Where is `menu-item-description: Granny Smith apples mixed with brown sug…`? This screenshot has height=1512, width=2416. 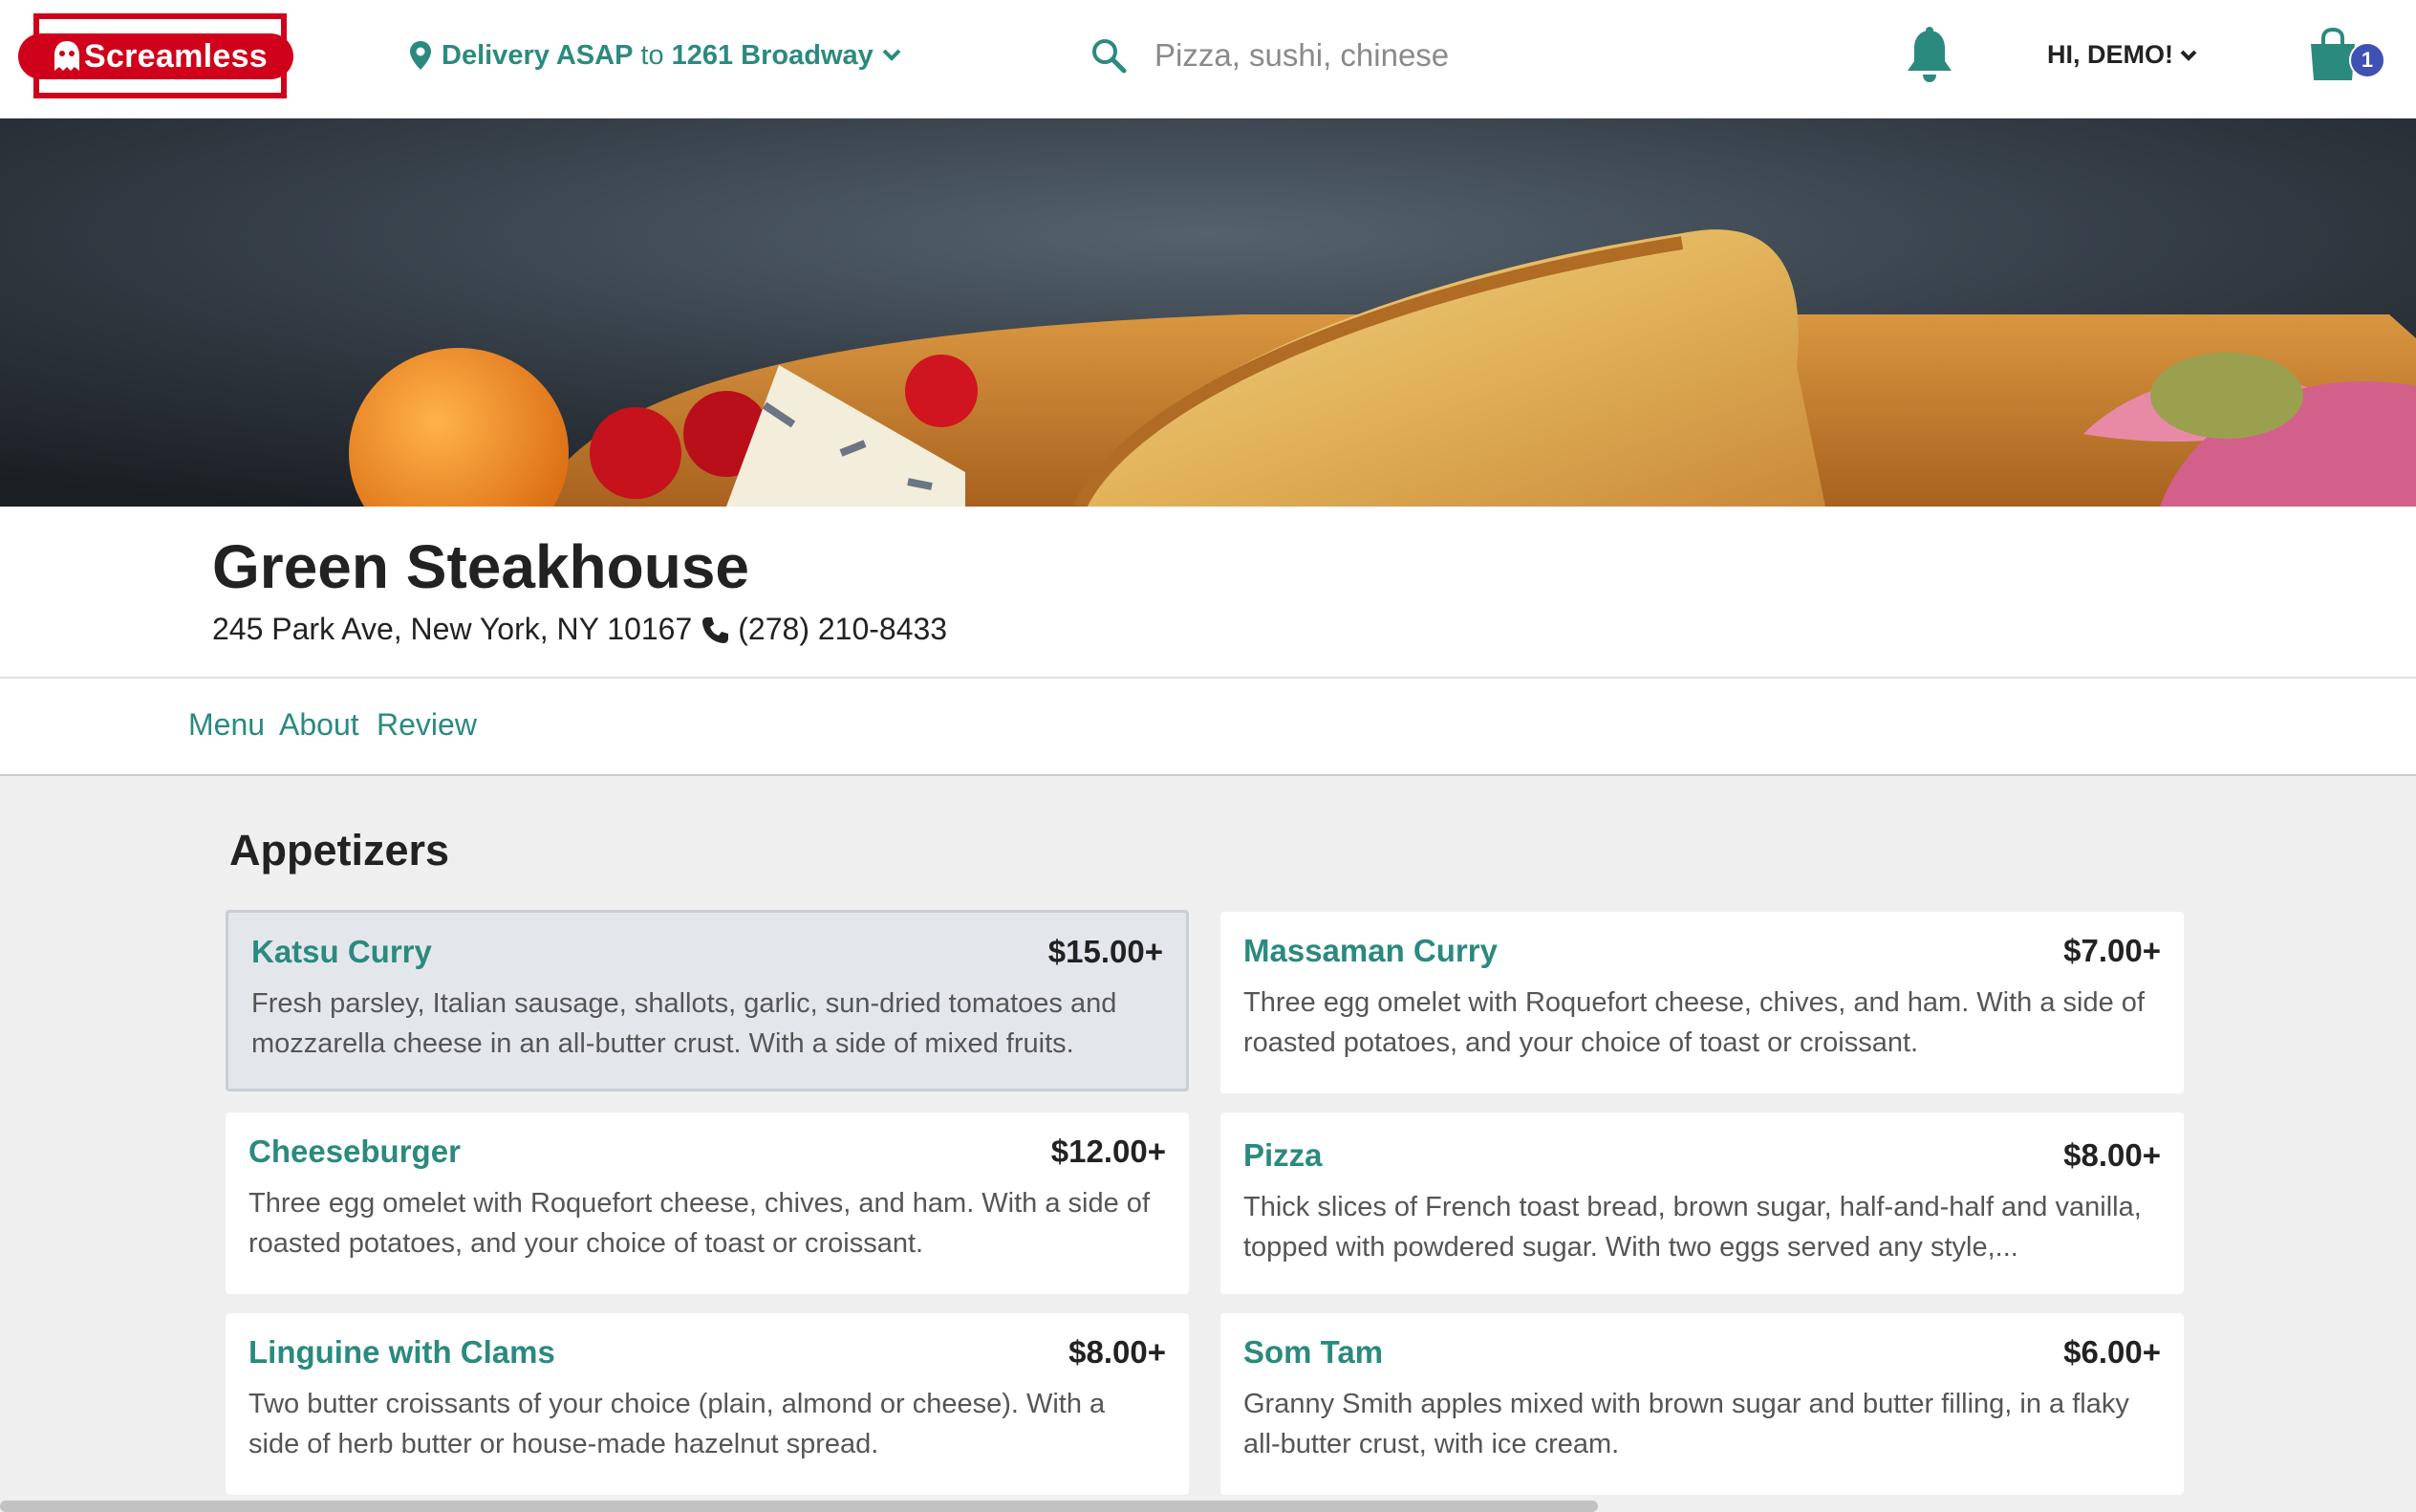 menu-item-description: Granny Smith apples mixed with brown sug… is located at coordinates (1686, 1424).